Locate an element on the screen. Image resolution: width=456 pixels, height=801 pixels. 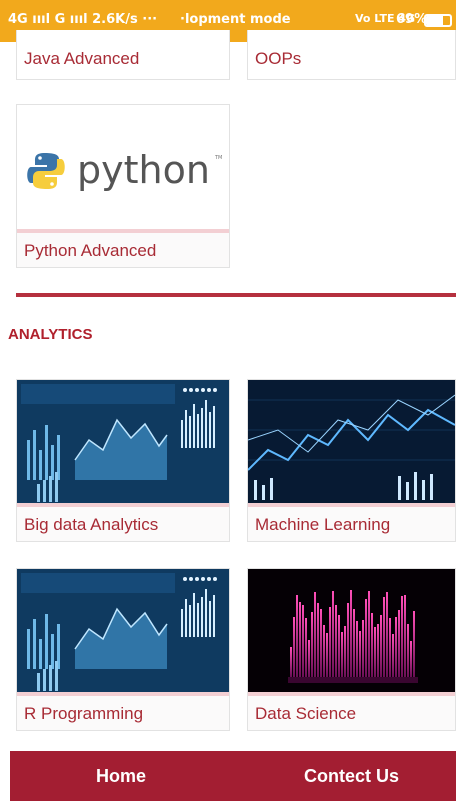
notification-text: ·lopment mode is located at coordinates (235, 19).